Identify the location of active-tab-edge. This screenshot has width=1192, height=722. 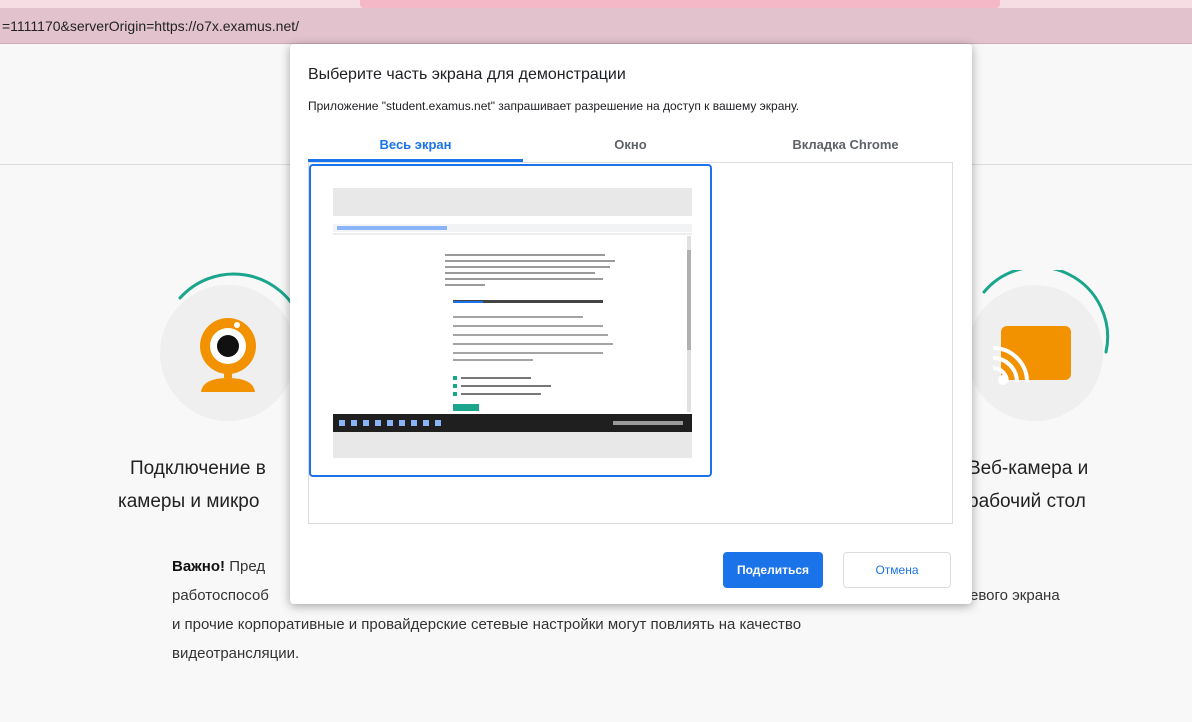
(680, 4).